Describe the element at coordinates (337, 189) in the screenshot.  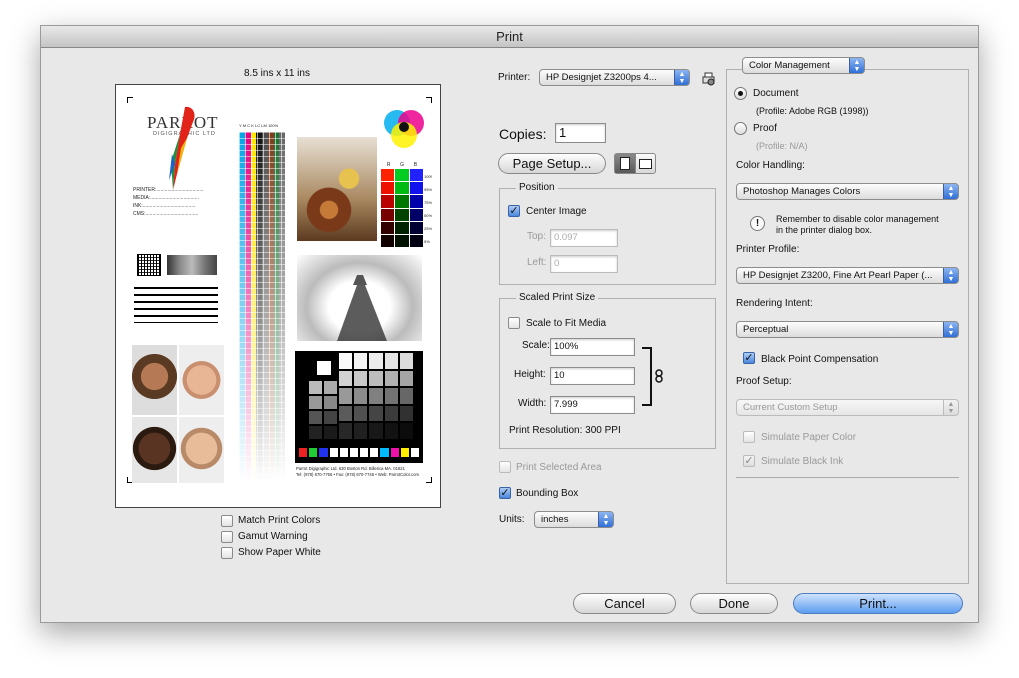
I see `still-life-photo` at that location.